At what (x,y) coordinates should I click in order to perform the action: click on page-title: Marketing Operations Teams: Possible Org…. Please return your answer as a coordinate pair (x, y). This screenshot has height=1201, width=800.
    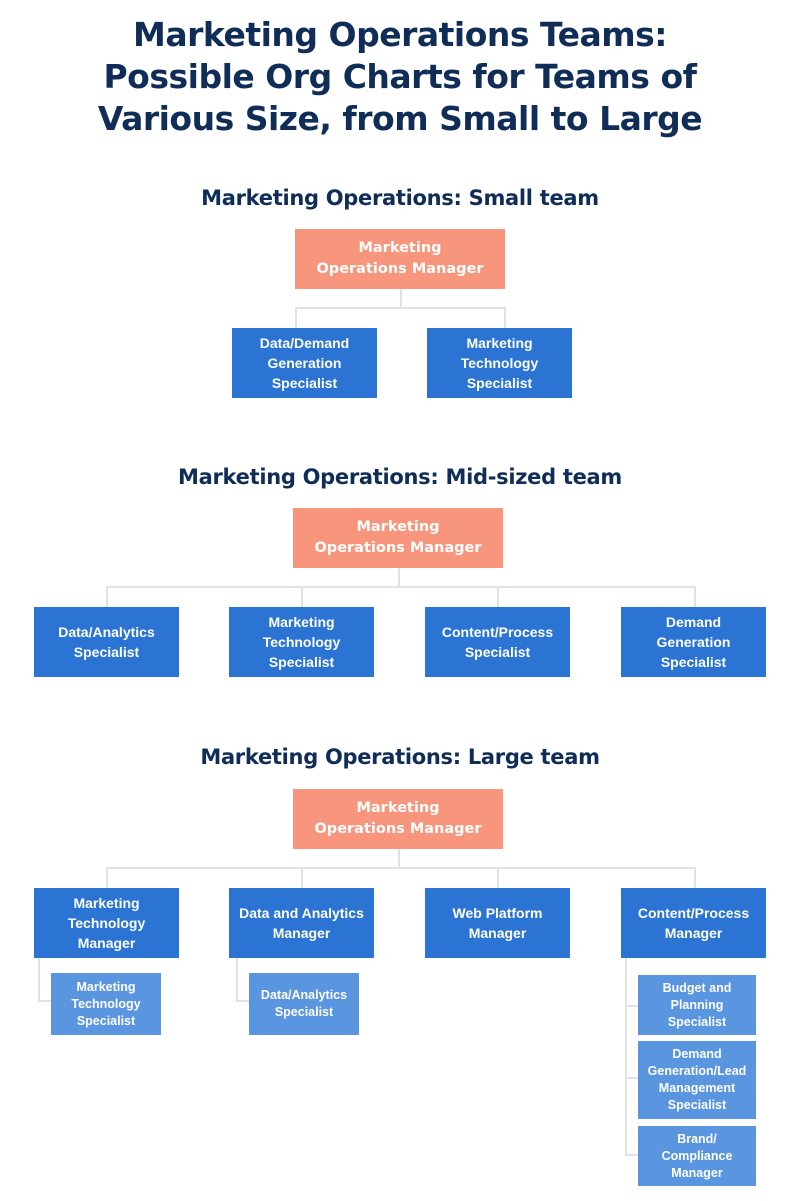
    Looking at the image, I should click on (400, 77).